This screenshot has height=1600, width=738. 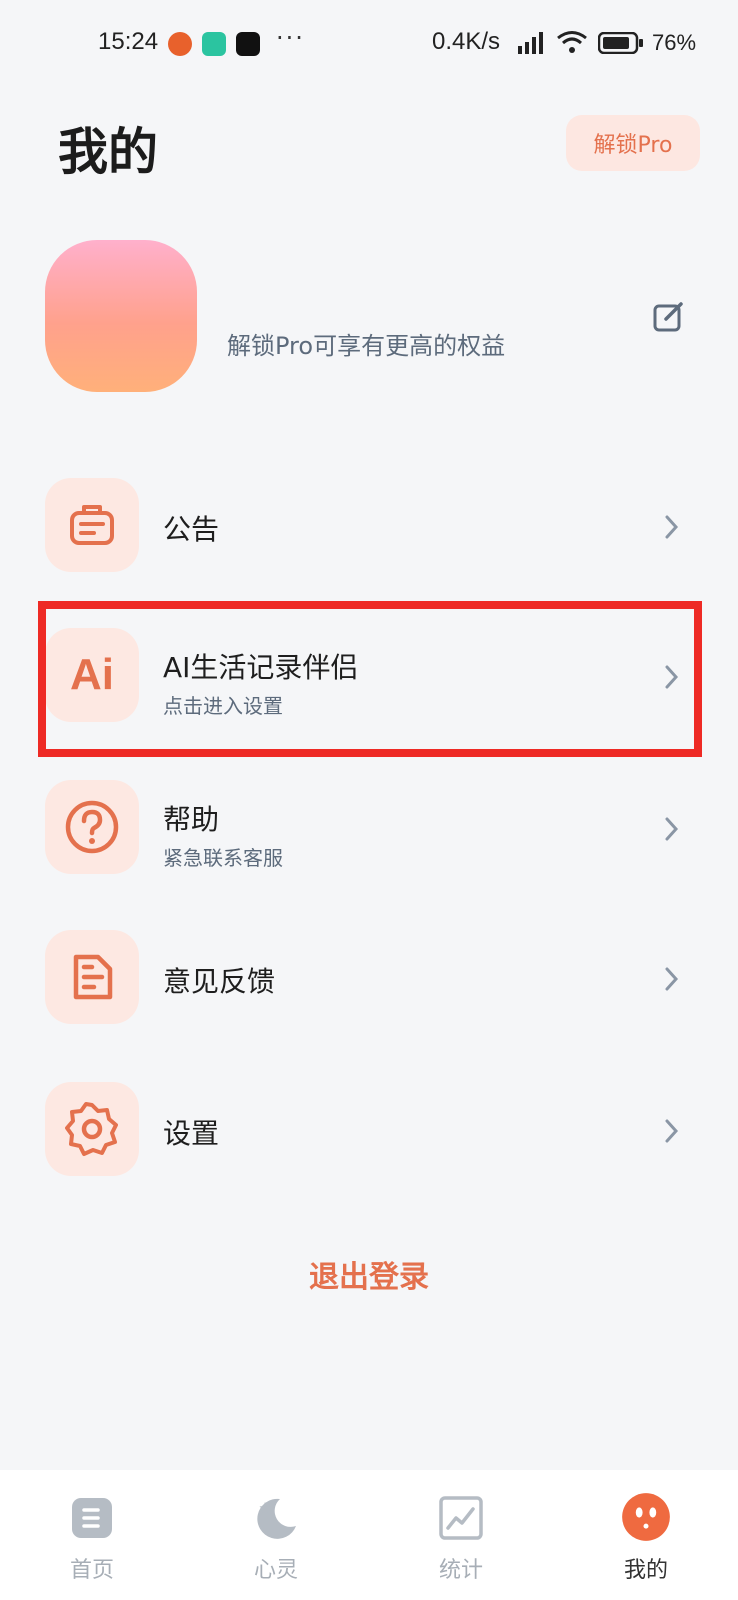 I want to click on nav-label: 我的, so click(x=645, y=1570).